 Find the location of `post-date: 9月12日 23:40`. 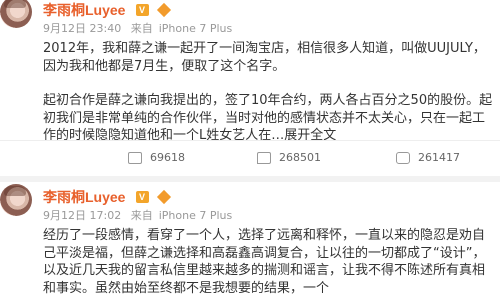

post-date: 9月12日 23:40 is located at coordinates (82, 28).